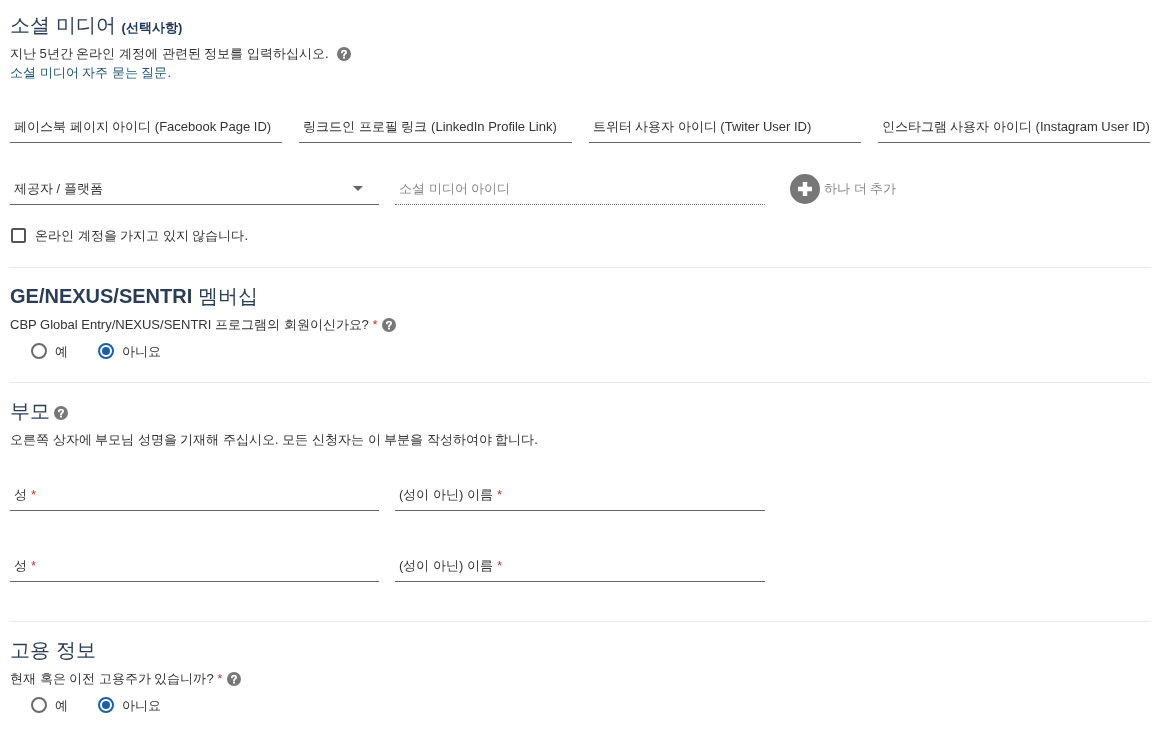 Image resolution: width=1157 pixels, height=735 pixels. I want to click on checkbox, so click(18, 235).